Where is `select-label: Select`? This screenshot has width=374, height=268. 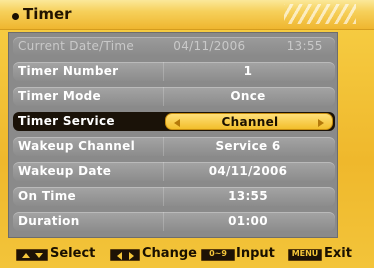 select-label: Select is located at coordinates (73, 253).